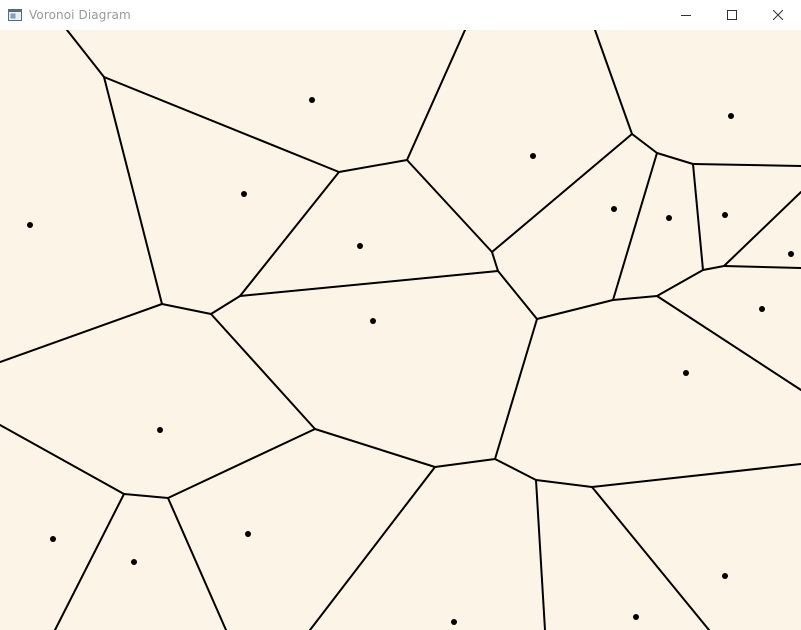  I want to click on window-title: Voronoi Diagram, so click(80, 15).